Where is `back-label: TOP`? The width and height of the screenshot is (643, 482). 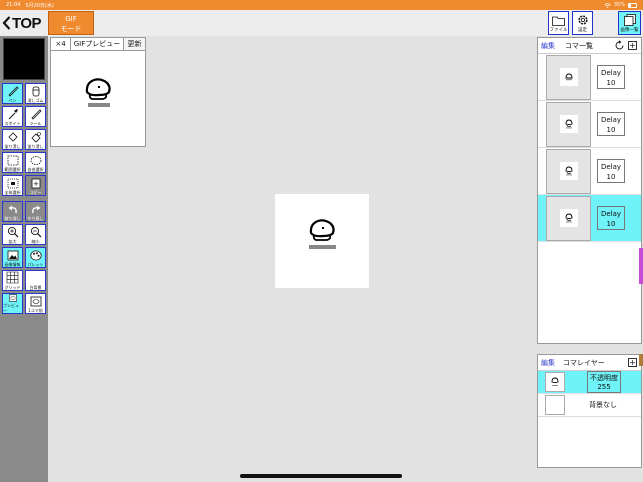 back-label: TOP is located at coordinates (27, 23).